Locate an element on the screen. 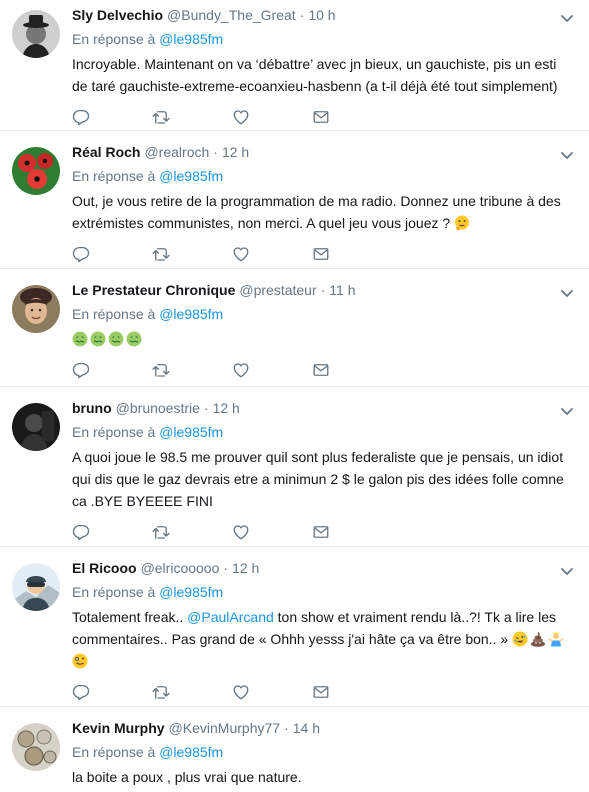  user-mention-link: @PaulArcand is located at coordinates (230, 617).